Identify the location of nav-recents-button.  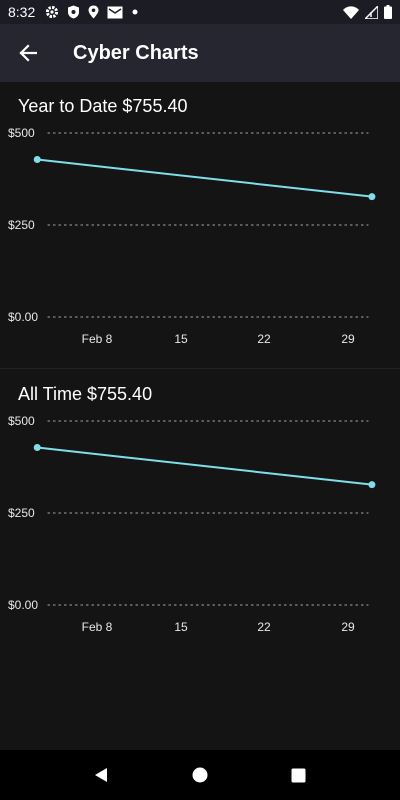
(299, 775).